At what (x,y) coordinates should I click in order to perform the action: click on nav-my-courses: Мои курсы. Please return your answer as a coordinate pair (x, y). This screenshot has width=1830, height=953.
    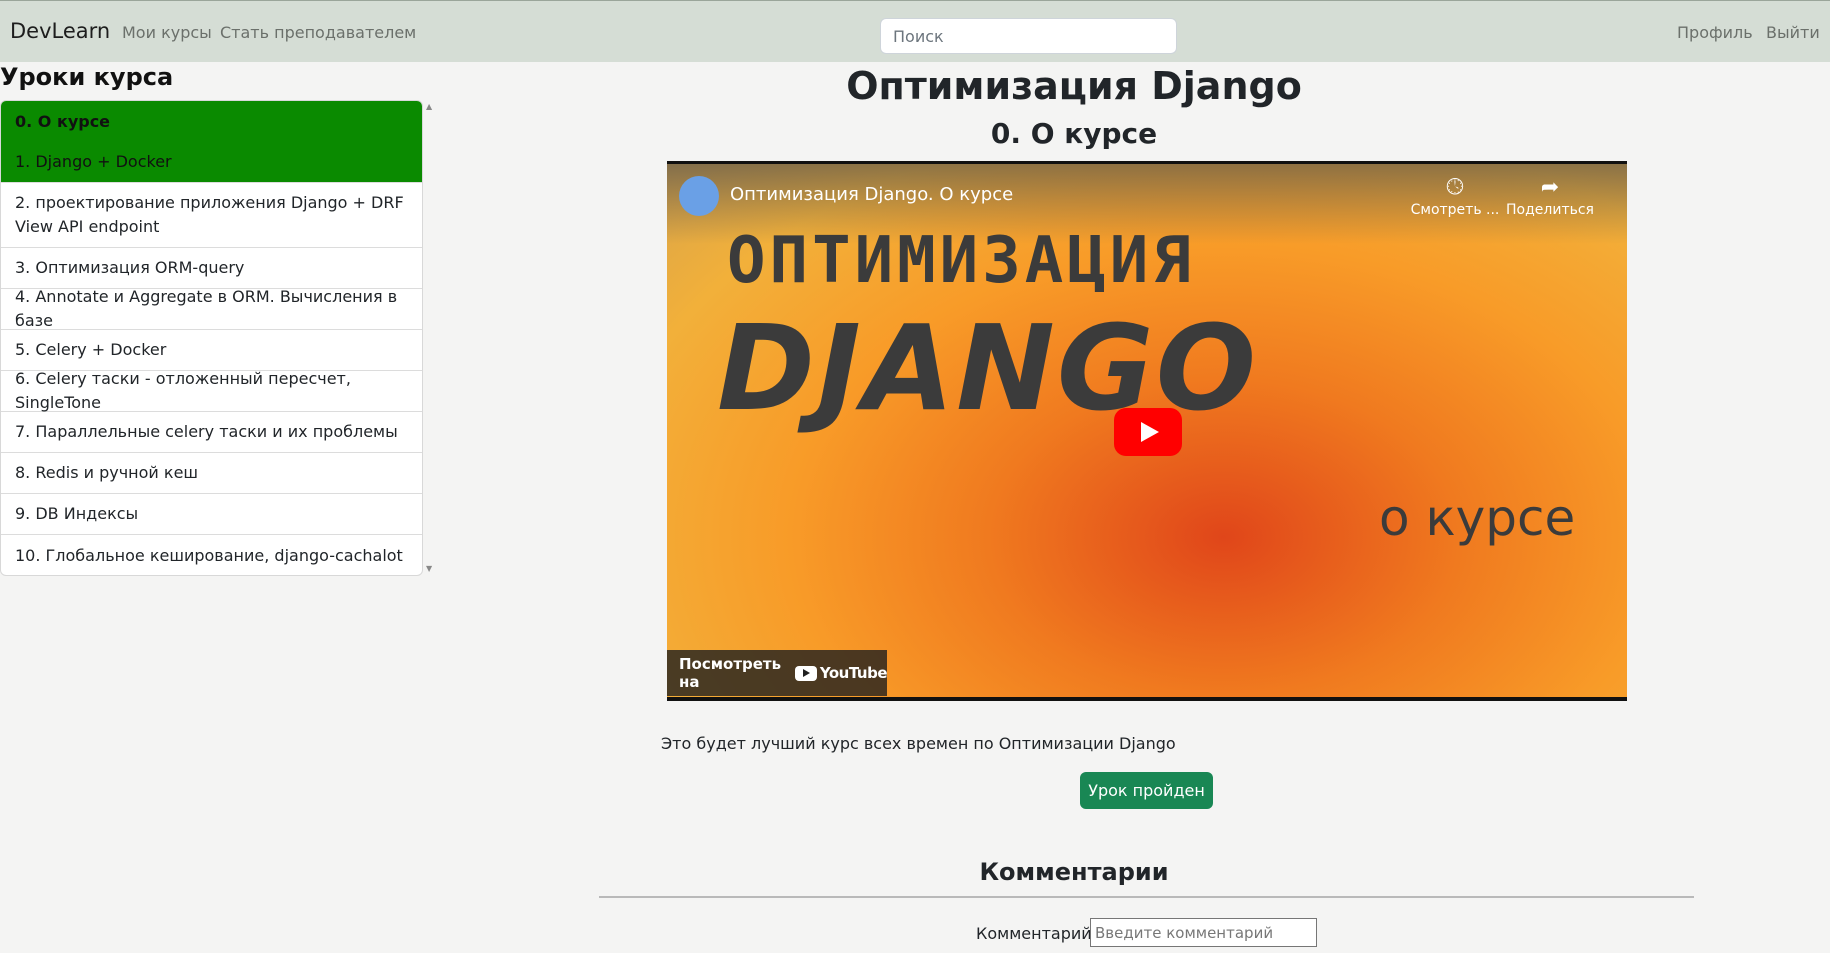
    Looking at the image, I should click on (167, 32).